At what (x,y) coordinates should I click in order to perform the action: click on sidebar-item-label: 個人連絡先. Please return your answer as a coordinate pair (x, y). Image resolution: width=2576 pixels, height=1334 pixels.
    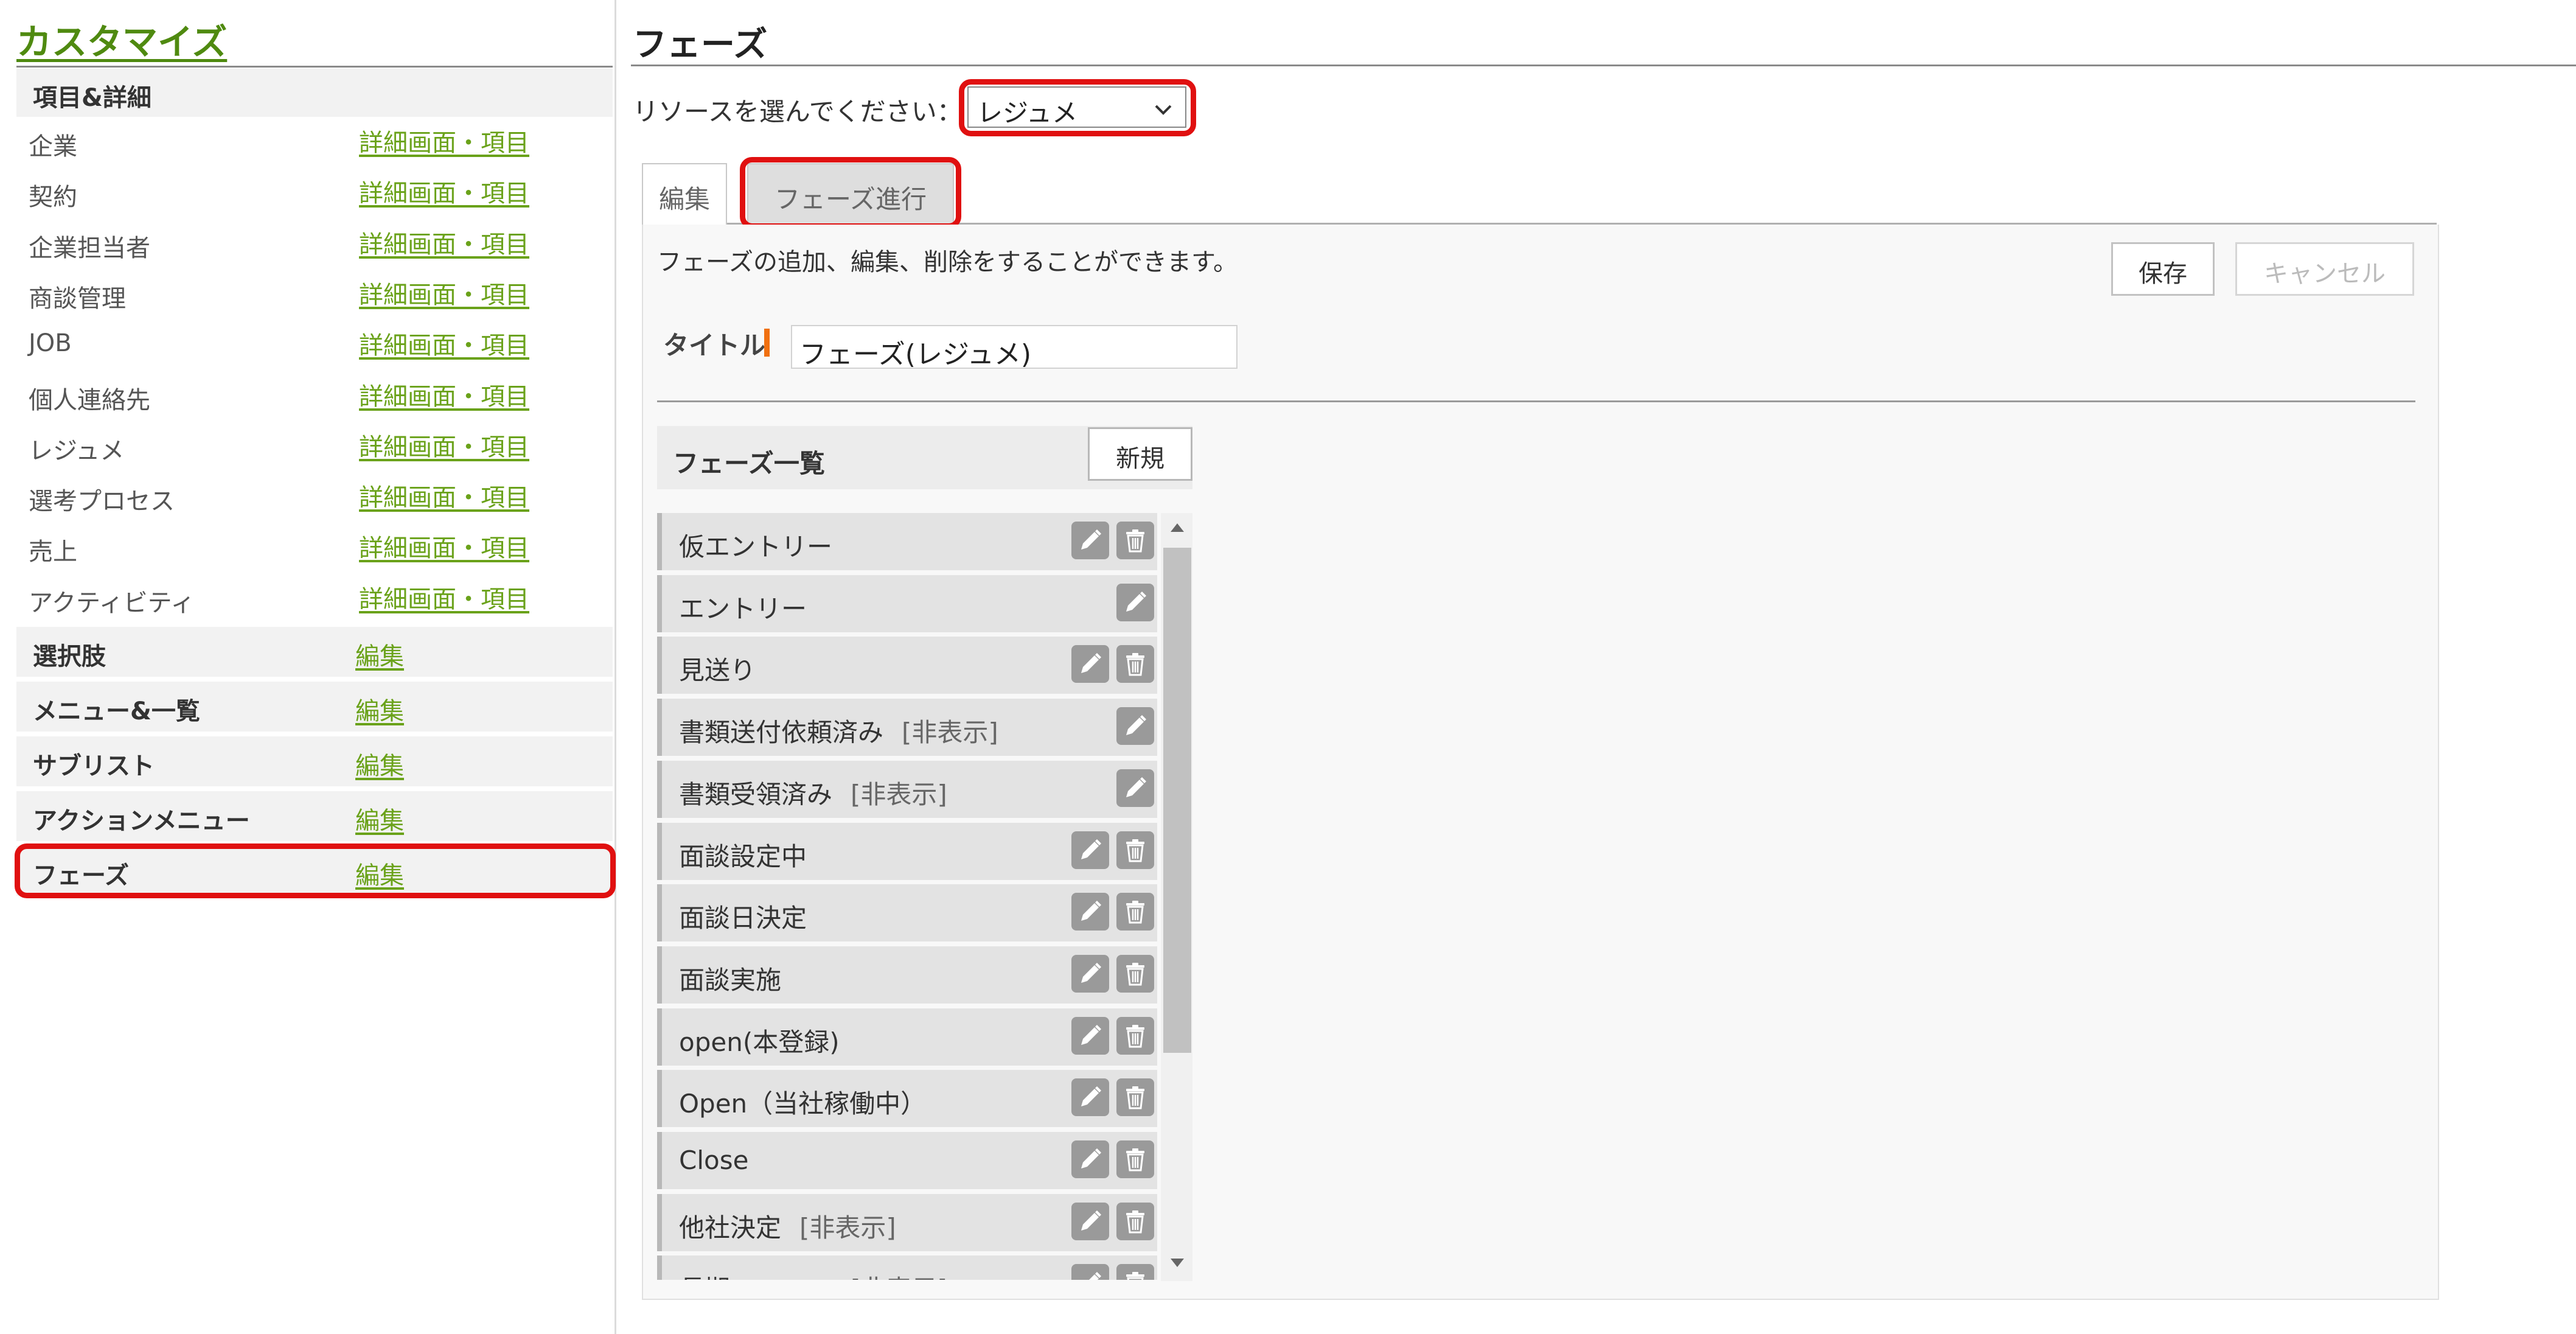
    Looking at the image, I should click on (89, 400).